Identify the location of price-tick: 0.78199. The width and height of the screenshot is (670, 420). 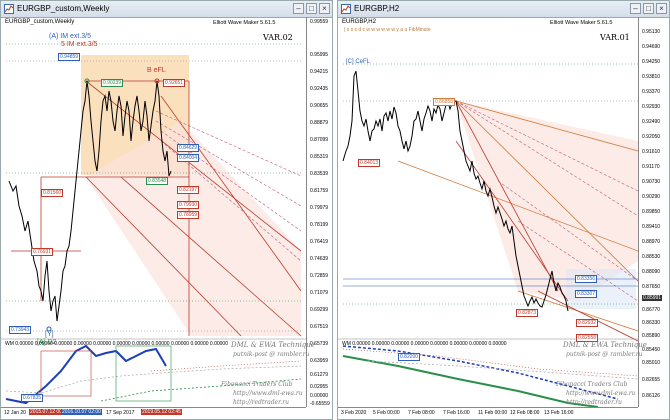
(319, 225).